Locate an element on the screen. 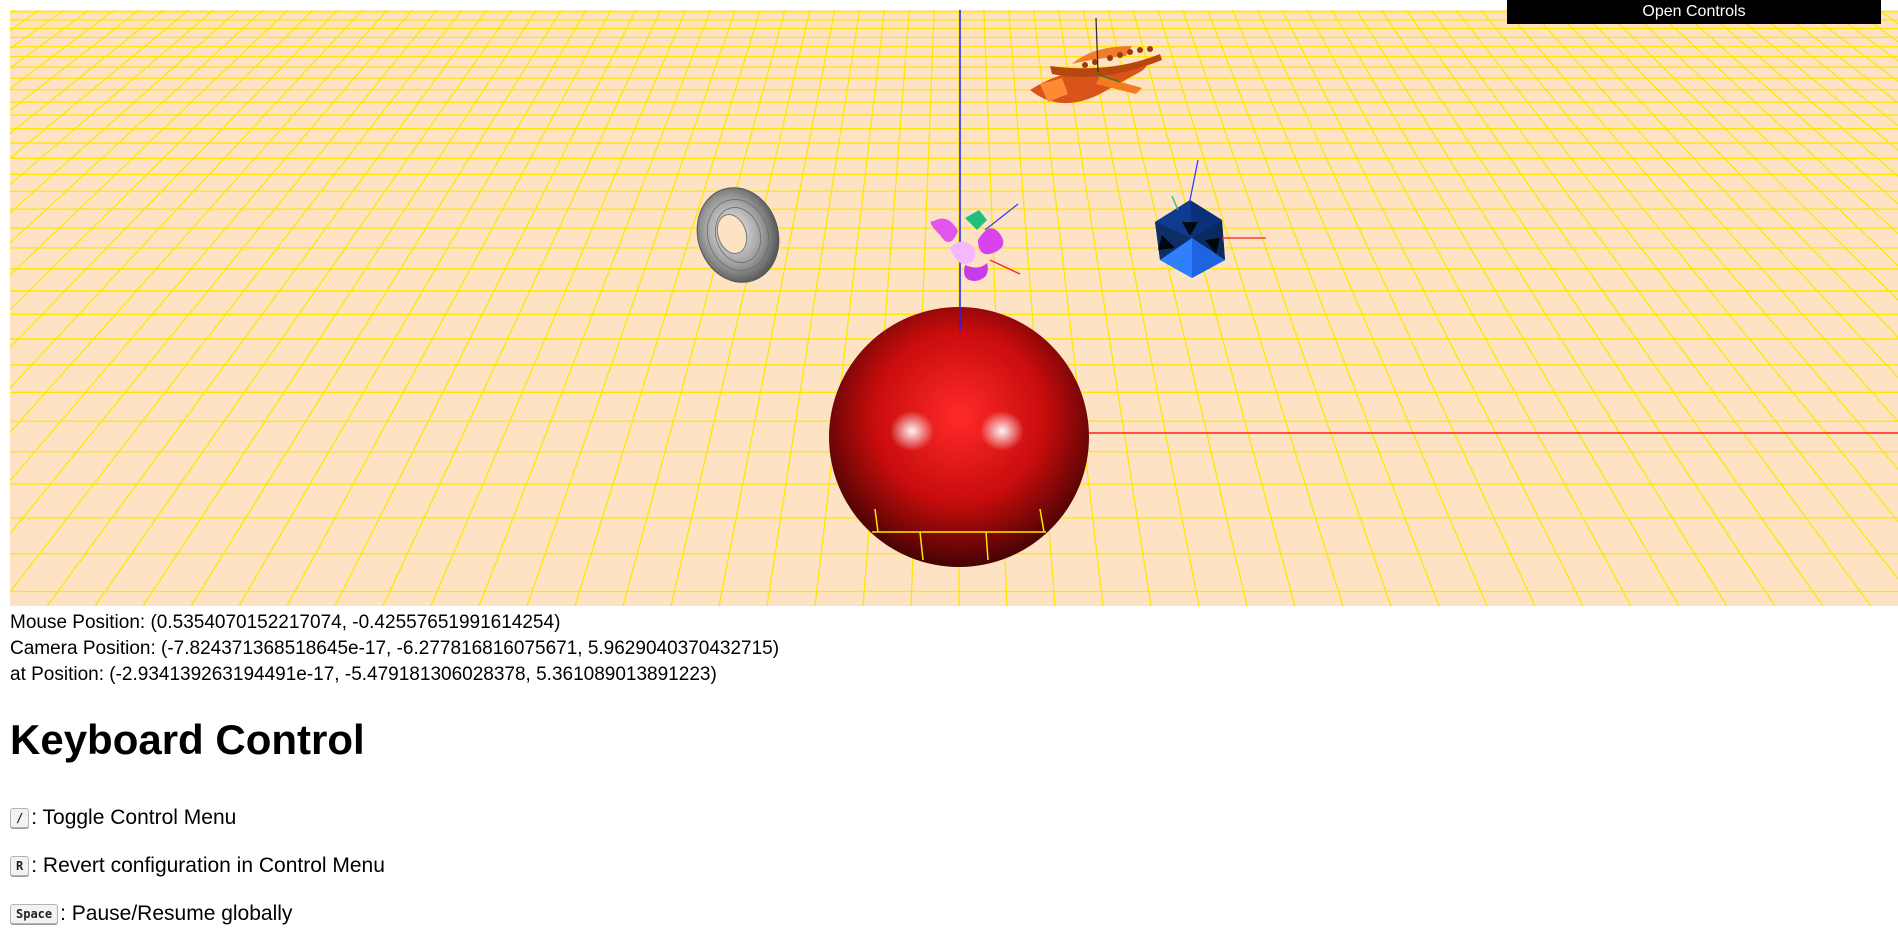  help-item-toggle-menu: / : Toggle Control Menu is located at coordinates (197, 818).